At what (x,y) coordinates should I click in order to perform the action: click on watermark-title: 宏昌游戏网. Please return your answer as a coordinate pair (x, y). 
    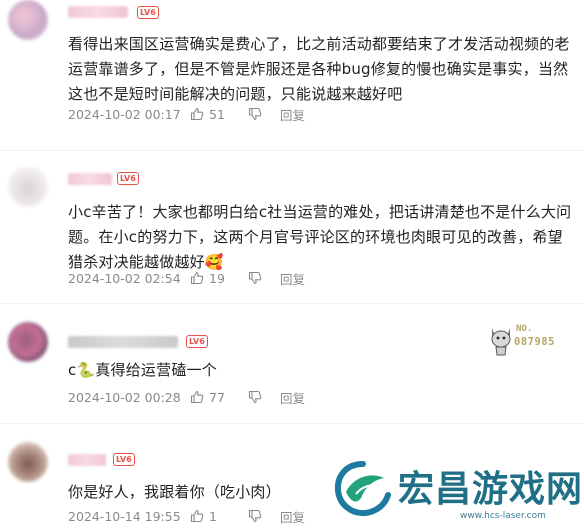
    Looking at the image, I should click on (491, 489).